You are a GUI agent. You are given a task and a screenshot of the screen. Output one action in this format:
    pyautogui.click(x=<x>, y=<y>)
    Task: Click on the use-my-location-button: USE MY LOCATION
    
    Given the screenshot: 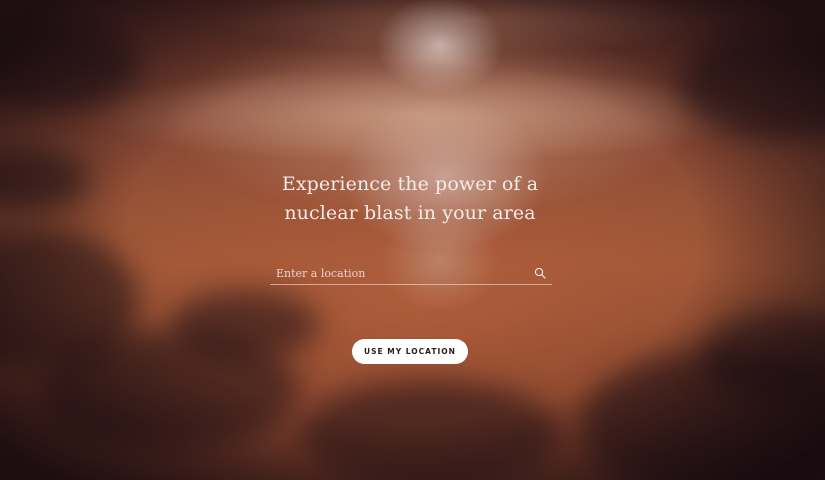 What is the action you would take?
    pyautogui.click(x=410, y=351)
    